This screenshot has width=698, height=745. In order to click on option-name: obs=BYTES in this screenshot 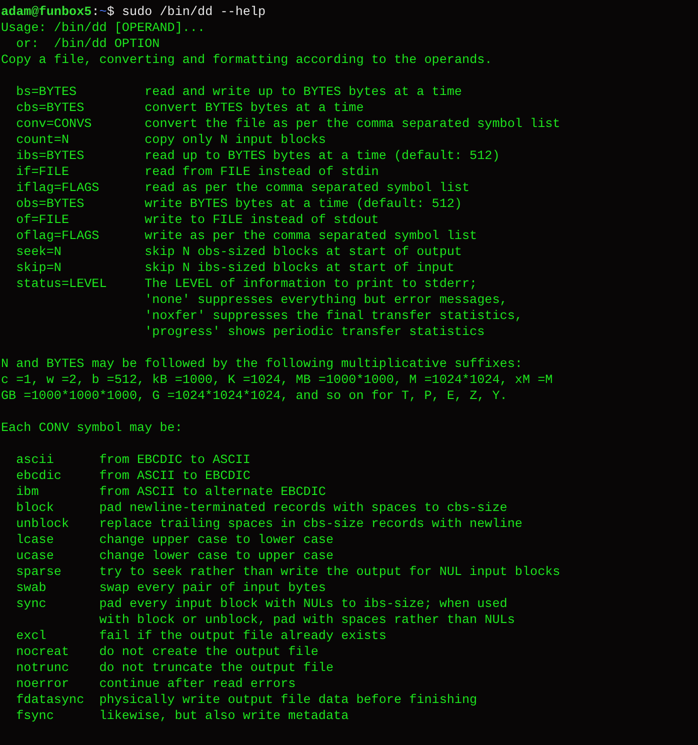, I will do `click(51, 204)`.